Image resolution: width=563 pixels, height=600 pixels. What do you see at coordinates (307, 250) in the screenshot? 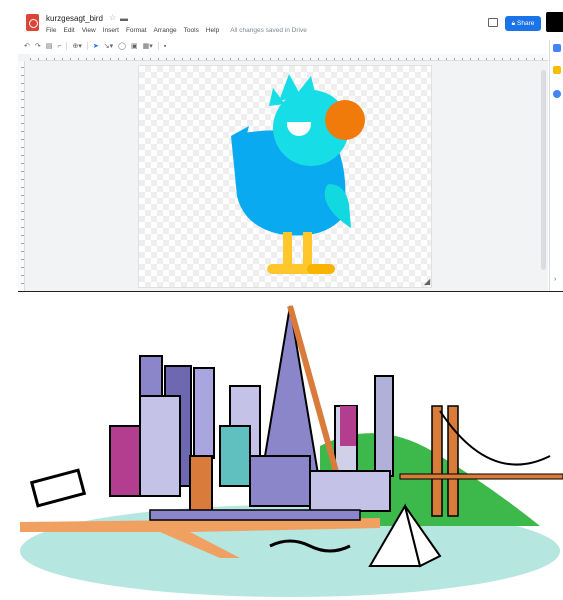
I see `bird-leg-right` at bounding box center [307, 250].